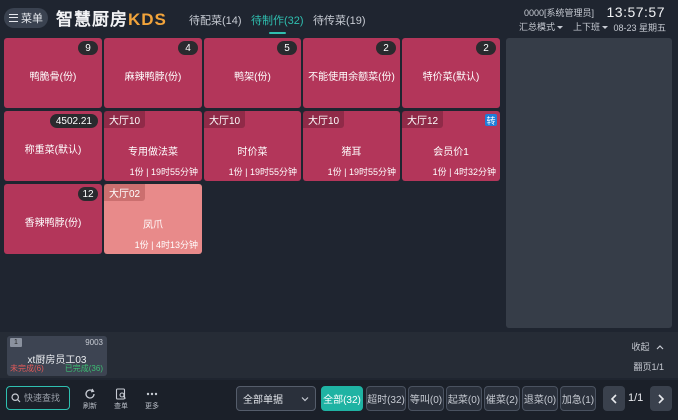 This screenshot has width=678, height=420. I want to click on dish-card: 4 麻辣鸭脖(份), so click(153, 73).